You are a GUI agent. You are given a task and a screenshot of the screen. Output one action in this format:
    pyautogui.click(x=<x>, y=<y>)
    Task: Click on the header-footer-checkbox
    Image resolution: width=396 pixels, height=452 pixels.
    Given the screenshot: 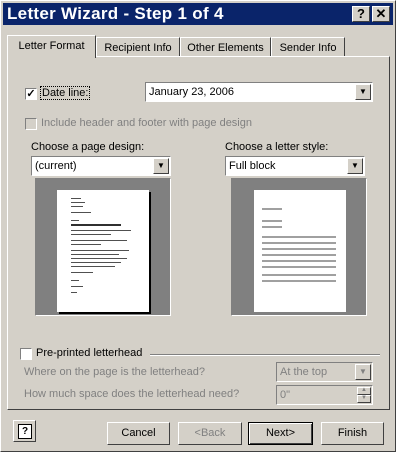 What is the action you would take?
    pyautogui.click(x=31, y=124)
    